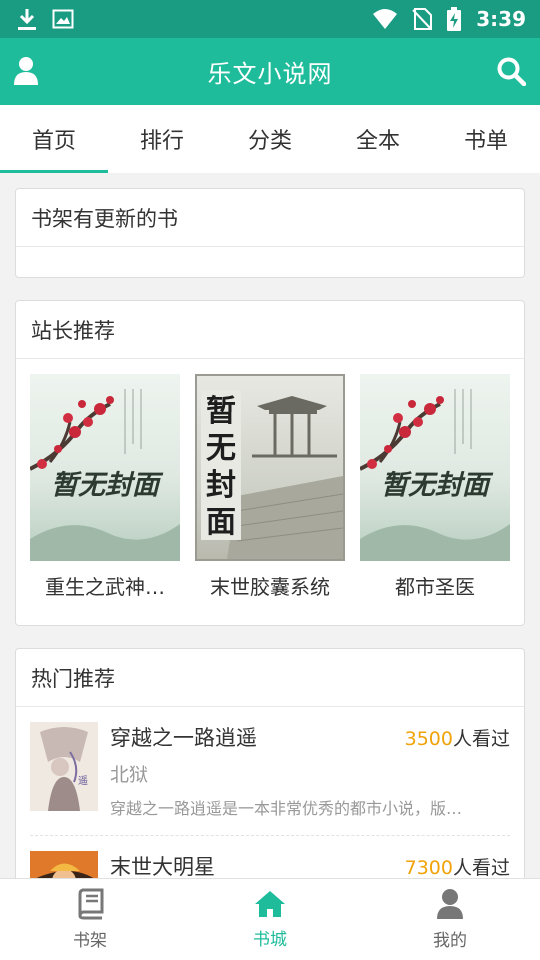  I want to click on nav-label: 书城, so click(270, 940).